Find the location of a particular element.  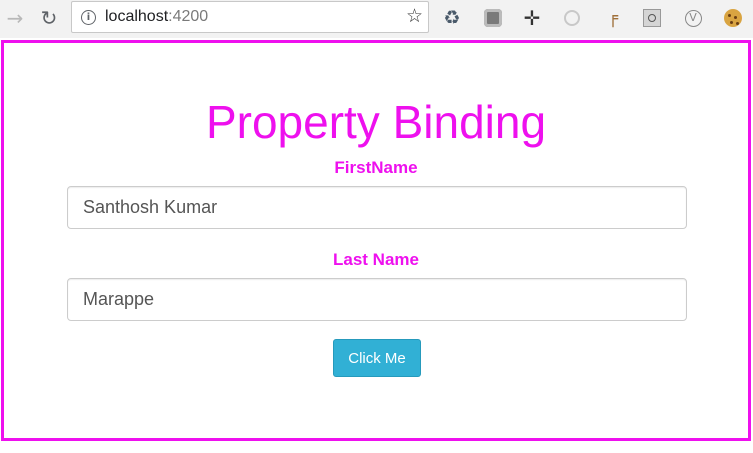

gray-square-extension-icon is located at coordinates (493, 18).